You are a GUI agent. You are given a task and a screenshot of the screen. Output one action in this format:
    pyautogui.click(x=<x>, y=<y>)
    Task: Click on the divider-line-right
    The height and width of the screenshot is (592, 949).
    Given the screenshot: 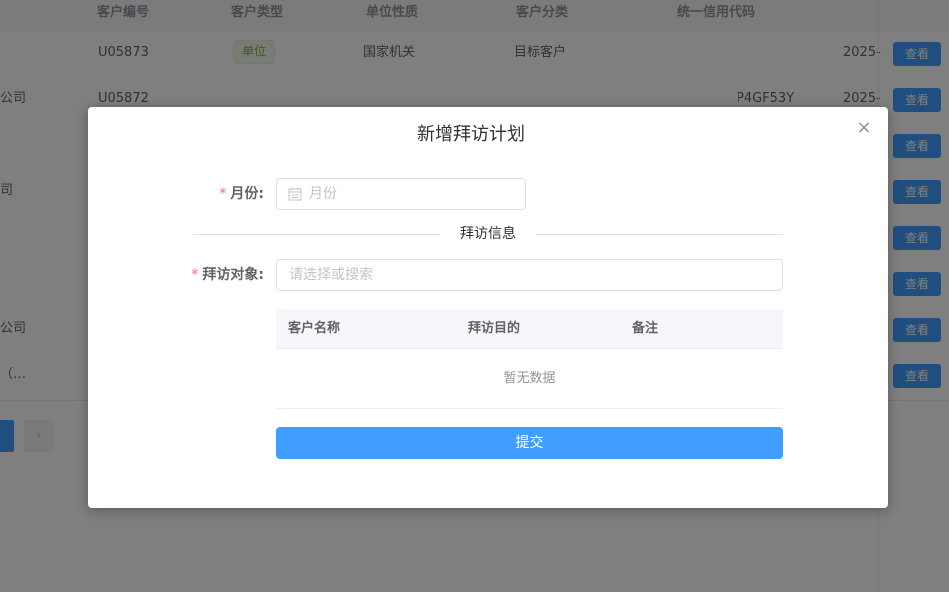 What is the action you would take?
    pyautogui.click(x=659, y=234)
    